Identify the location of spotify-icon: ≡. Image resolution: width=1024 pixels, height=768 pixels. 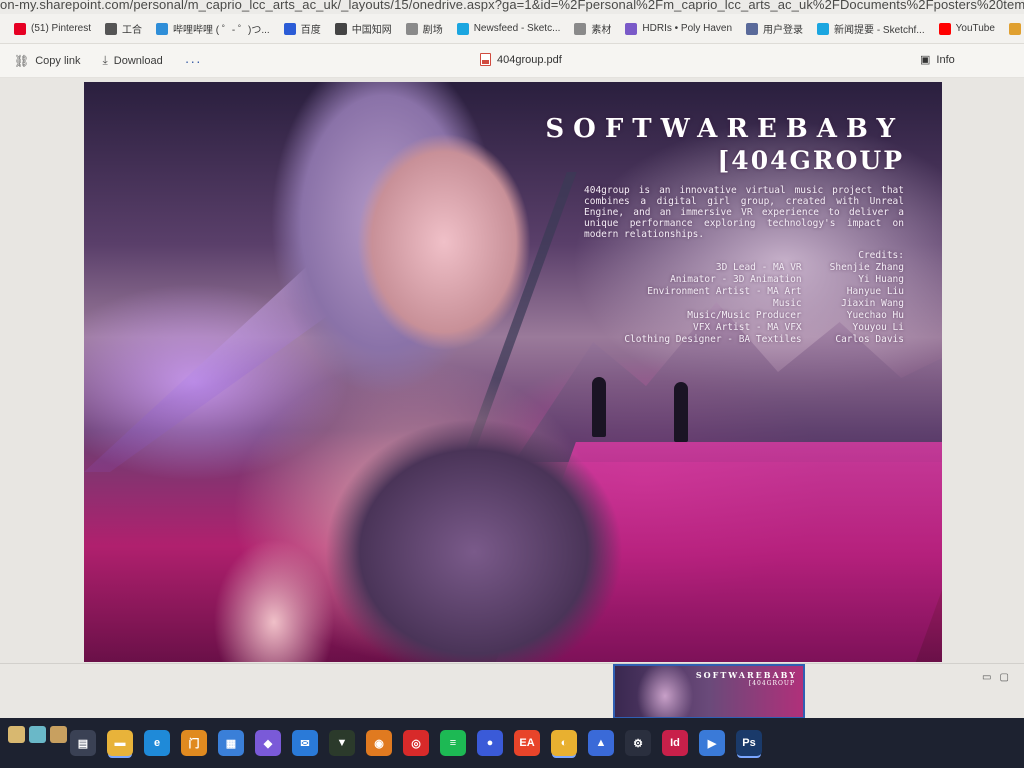
(453, 743).